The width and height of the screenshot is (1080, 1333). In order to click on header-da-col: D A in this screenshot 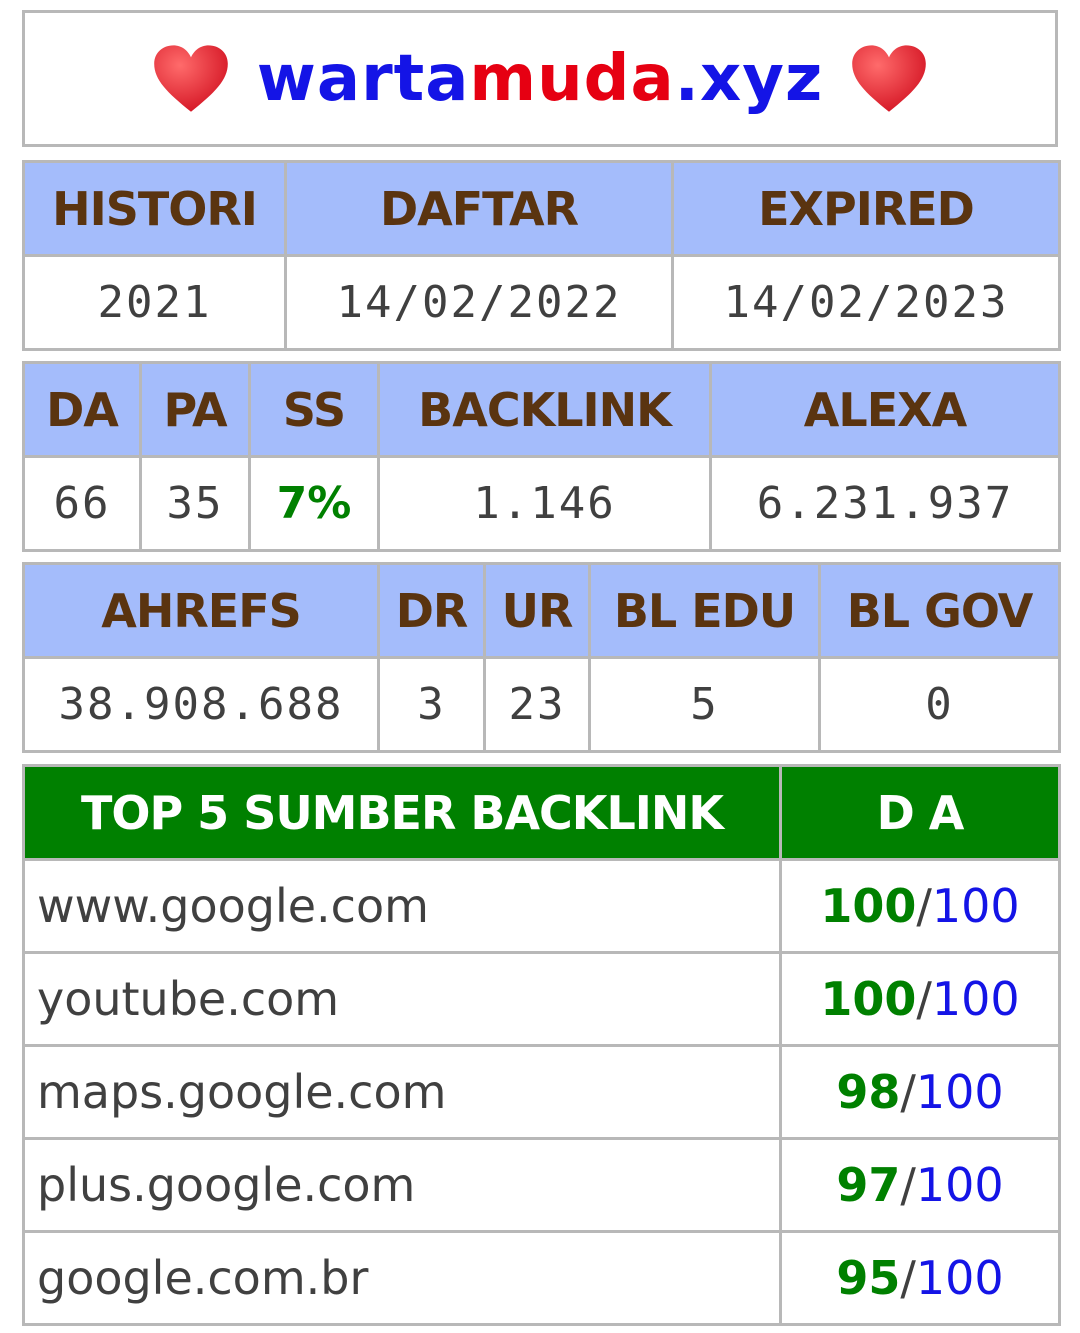, I will do `click(920, 812)`.